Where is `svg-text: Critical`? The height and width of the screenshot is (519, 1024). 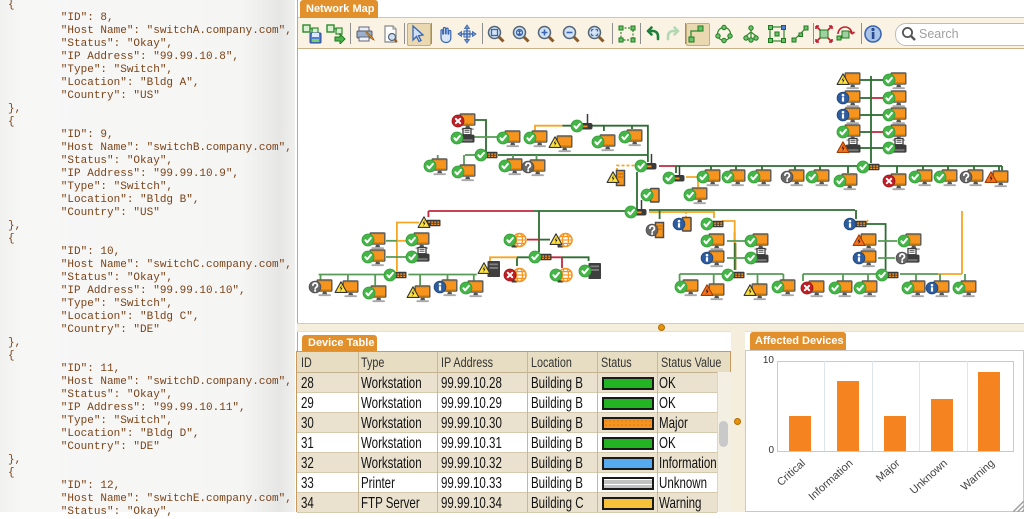
svg-text: Critical is located at coordinates (791, 472).